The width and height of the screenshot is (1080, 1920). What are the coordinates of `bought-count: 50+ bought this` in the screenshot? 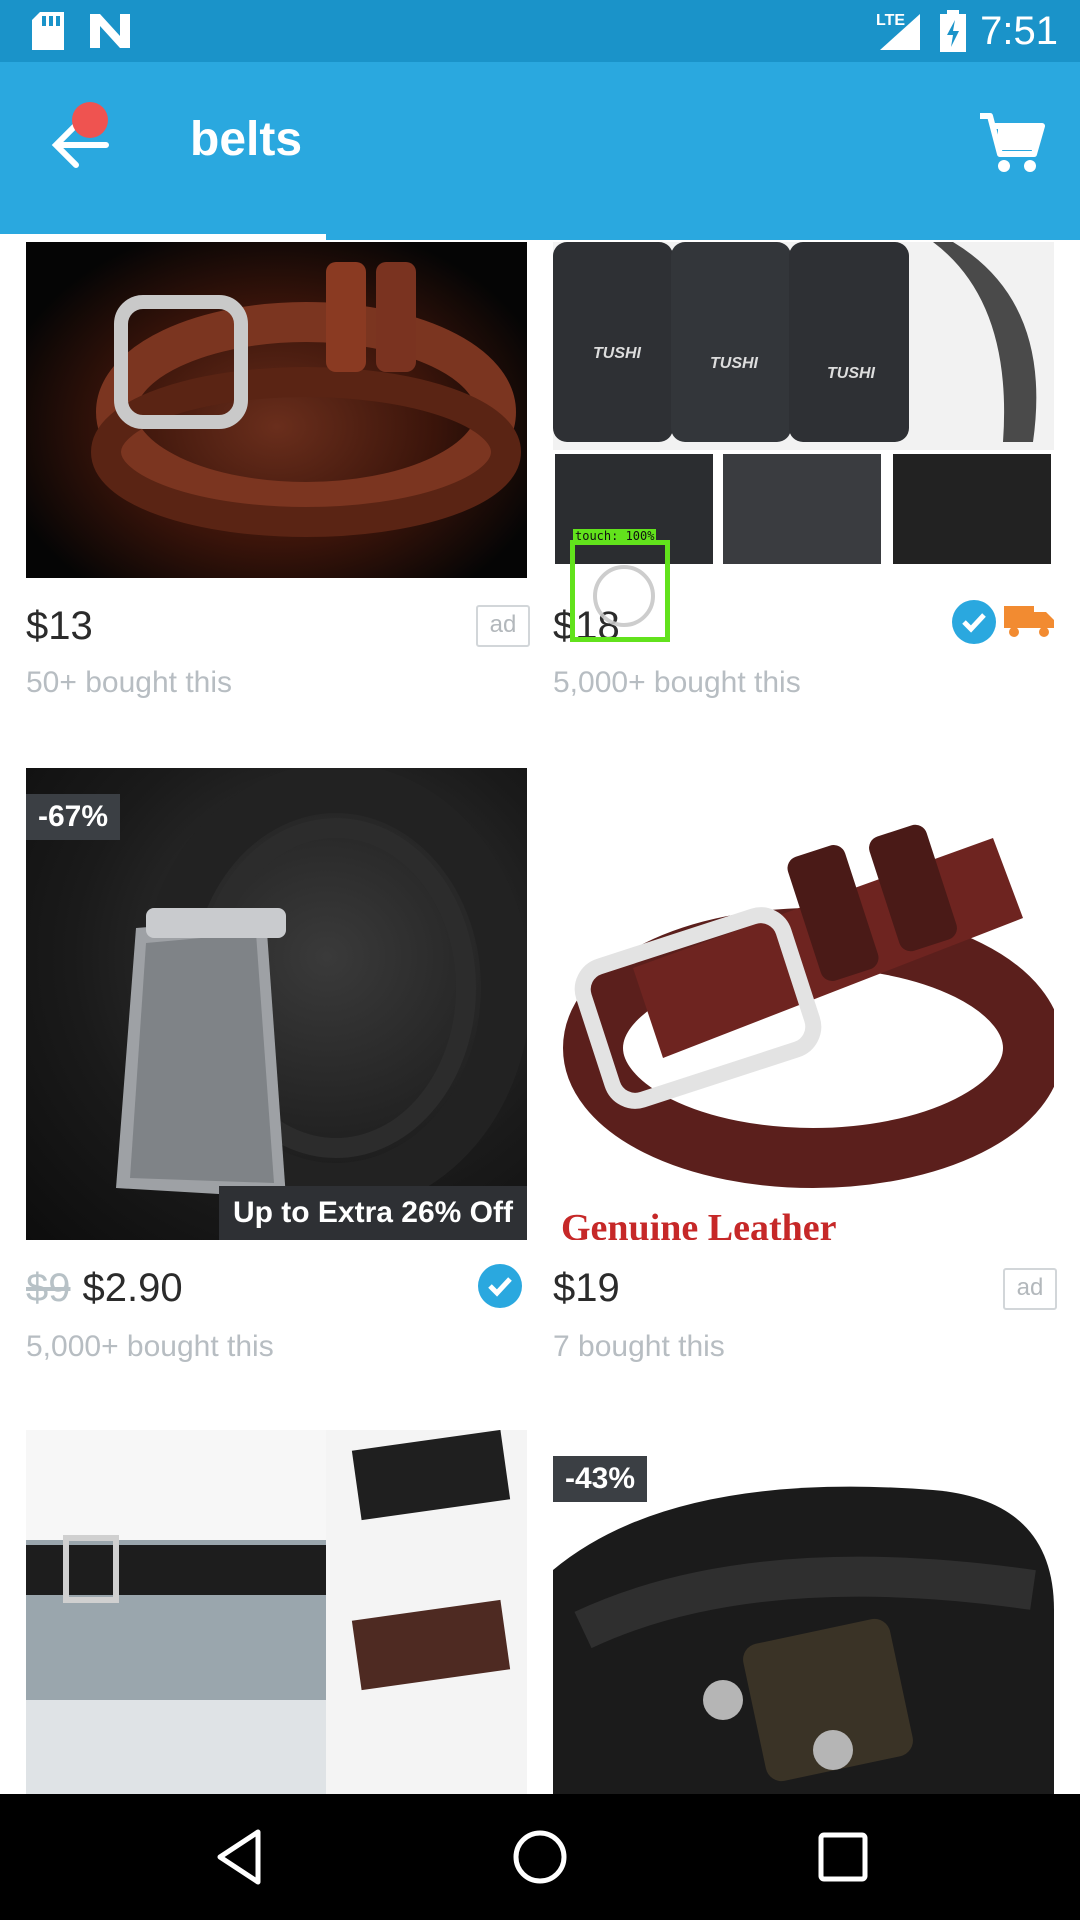 It's located at (129, 682).